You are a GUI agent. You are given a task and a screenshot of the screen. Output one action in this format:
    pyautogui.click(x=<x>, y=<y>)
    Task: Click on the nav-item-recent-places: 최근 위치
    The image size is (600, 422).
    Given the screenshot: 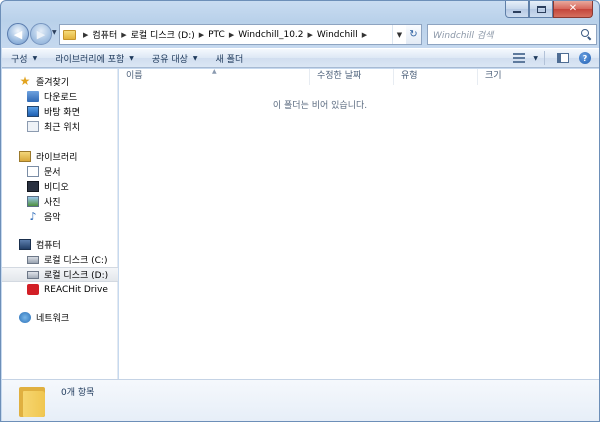 What is the action you would take?
    pyautogui.click(x=60, y=126)
    